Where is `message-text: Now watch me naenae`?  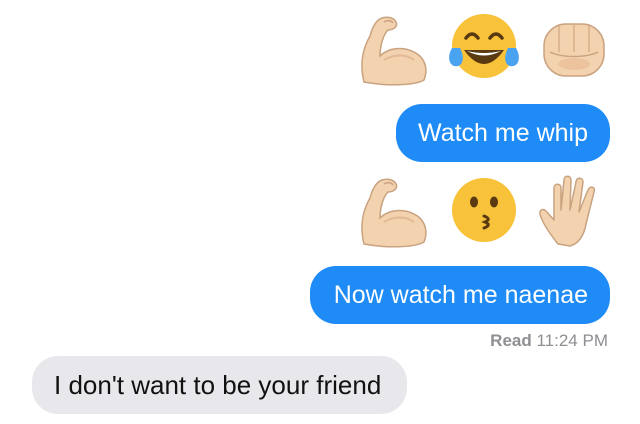 message-text: Now watch me naenae is located at coordinates (460, 294).